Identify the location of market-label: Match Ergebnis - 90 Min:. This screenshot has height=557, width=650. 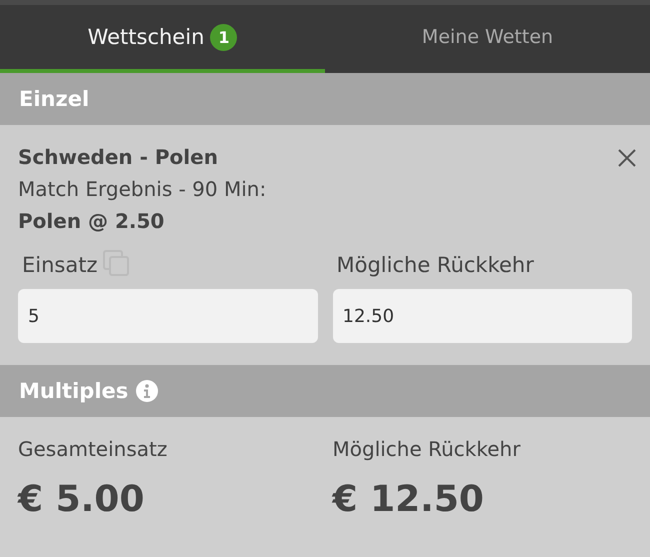
(142, 189).